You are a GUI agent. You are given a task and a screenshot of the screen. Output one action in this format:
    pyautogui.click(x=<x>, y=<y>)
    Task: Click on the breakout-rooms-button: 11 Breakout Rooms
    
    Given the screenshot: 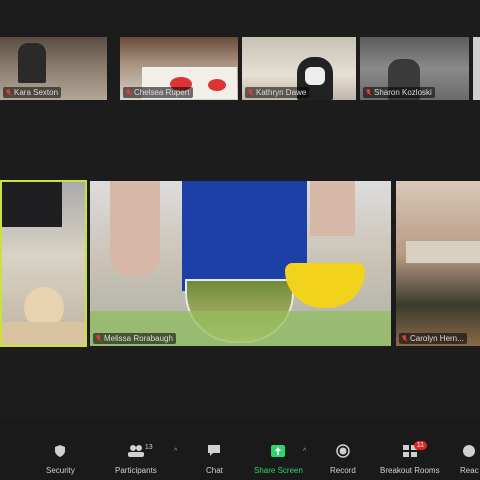 What is the action you would take?
    pyautogui.click(x=410, y=458)
    